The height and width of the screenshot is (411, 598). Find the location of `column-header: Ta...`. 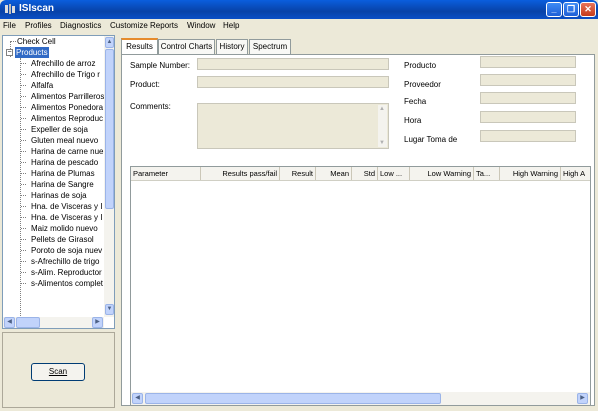

column-header: Ta... is located at coordinates (487, 173).